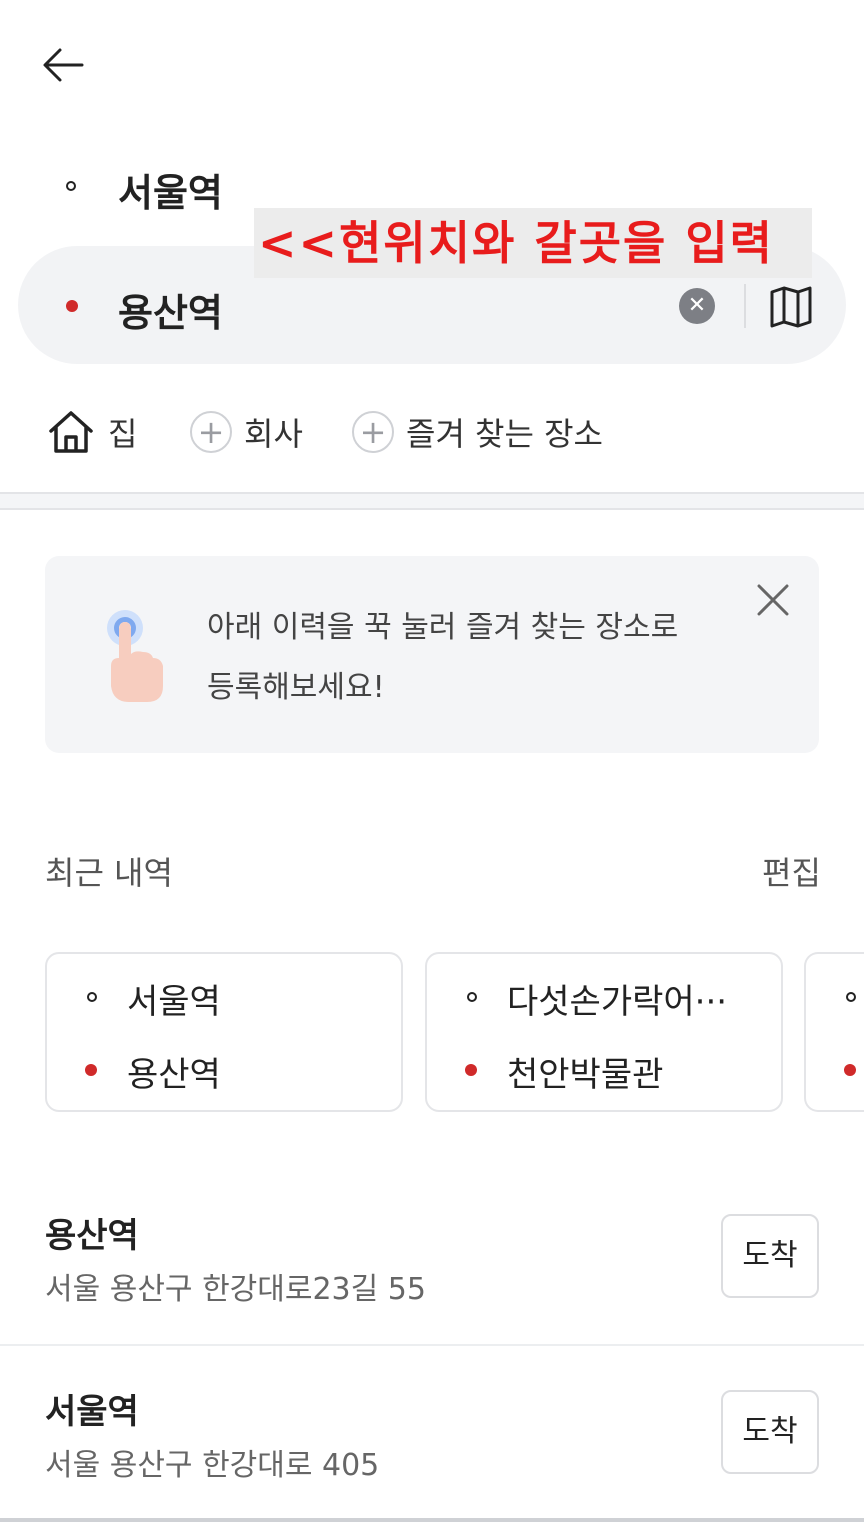 The image size is (864, 1522). Describe the element at coordinates (697, 306) in the screenshot. I see `clear-icon: ✕` at that location.